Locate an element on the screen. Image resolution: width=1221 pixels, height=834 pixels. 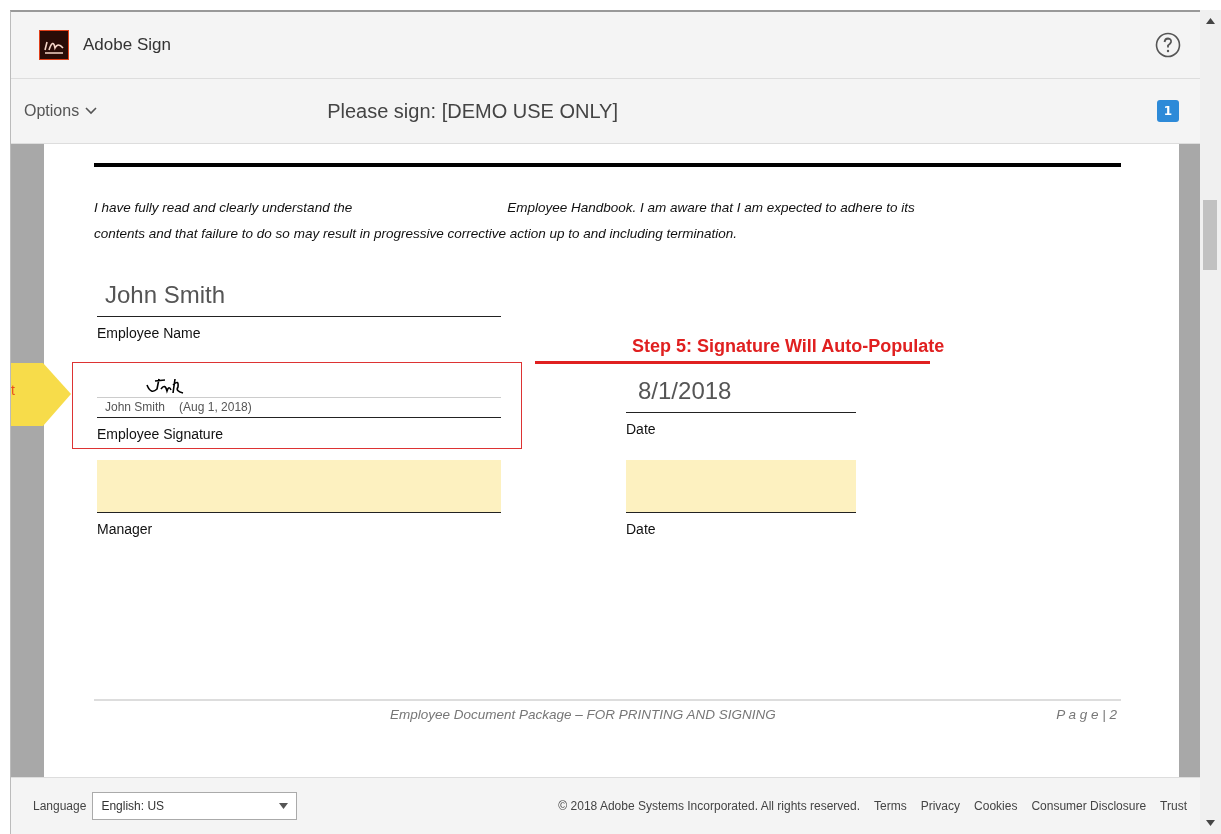
copyright-text: © 2018 Adobe Systems Incorporated. All rights reserved. is located at coordinates (709, 806).